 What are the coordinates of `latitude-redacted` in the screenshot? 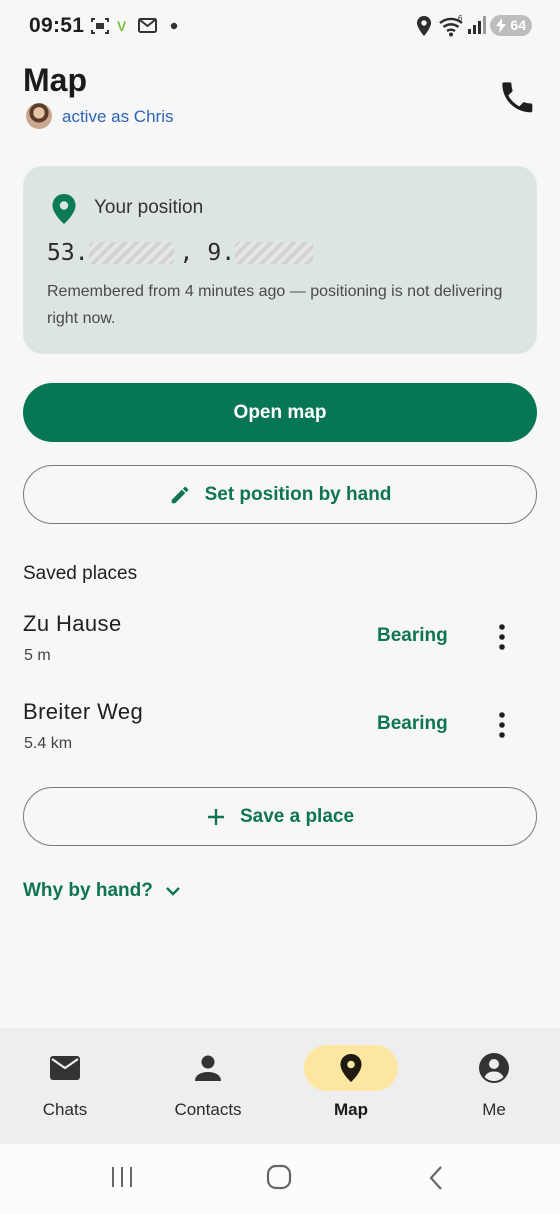 It's located at (131, 253).